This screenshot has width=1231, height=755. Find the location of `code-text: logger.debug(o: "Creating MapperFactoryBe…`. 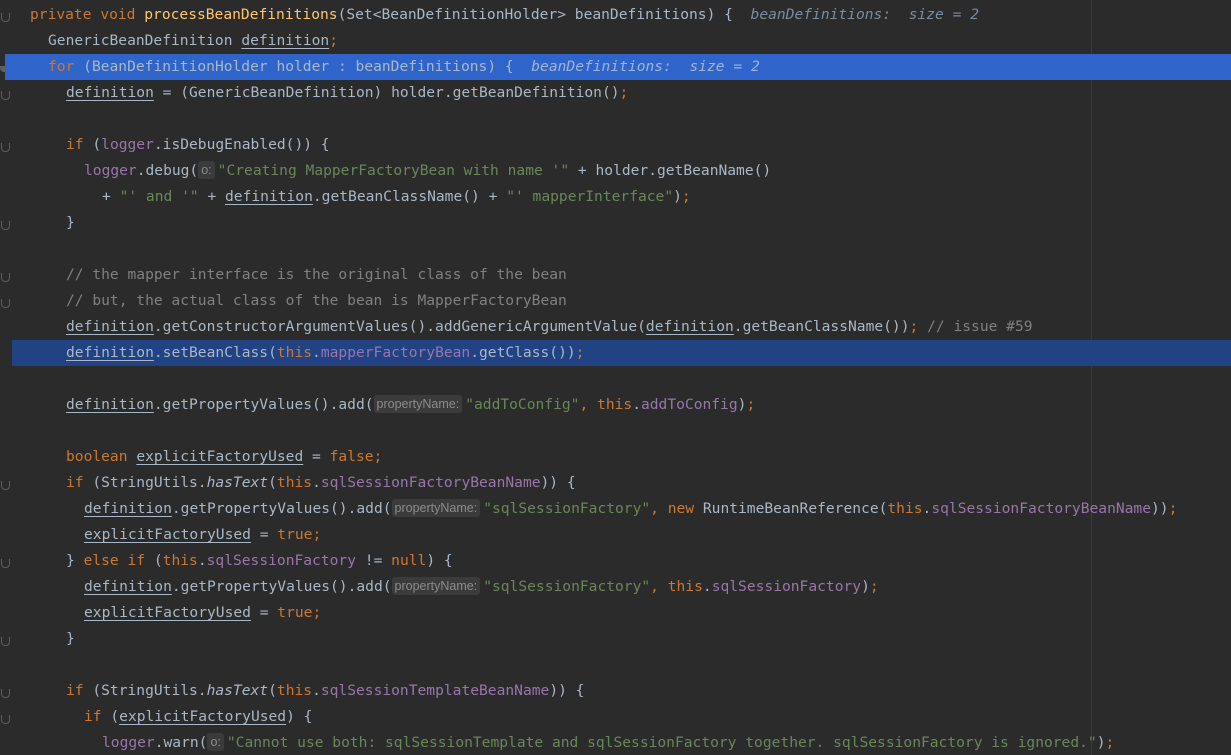

code-text: logger.debug(o: "Creating MapperFactoryBe… is located at coordinates (428, 170).